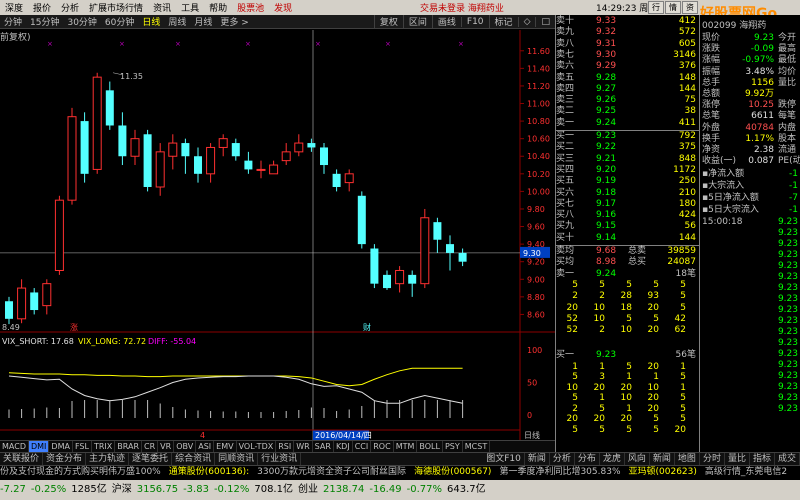  I want to click on news-item-4: 第一季度净利同比增305.83%, so click(559, 472).